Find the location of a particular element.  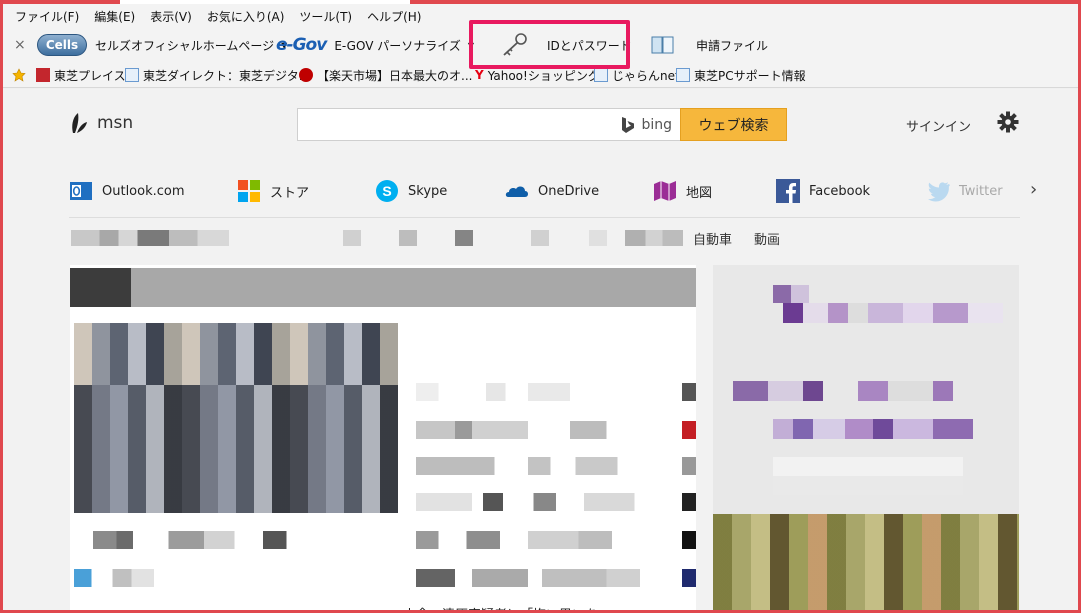

news-headline: 山舎、清原容疑者に「悔い思いを is located at coordinates (500, 608).